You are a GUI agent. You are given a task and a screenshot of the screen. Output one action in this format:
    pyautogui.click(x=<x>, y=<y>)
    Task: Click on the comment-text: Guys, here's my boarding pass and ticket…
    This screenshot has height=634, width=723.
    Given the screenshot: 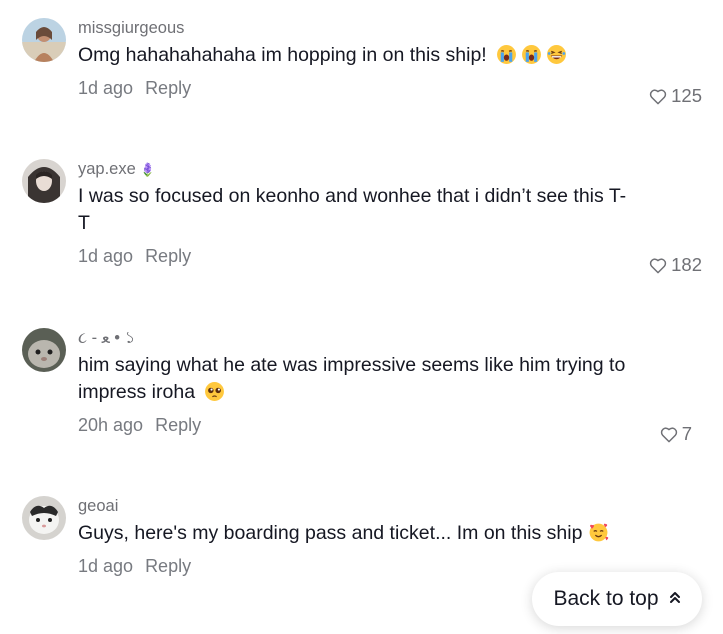 What is the action you would take?
    pyautogui.click(x=358, y=533)
    